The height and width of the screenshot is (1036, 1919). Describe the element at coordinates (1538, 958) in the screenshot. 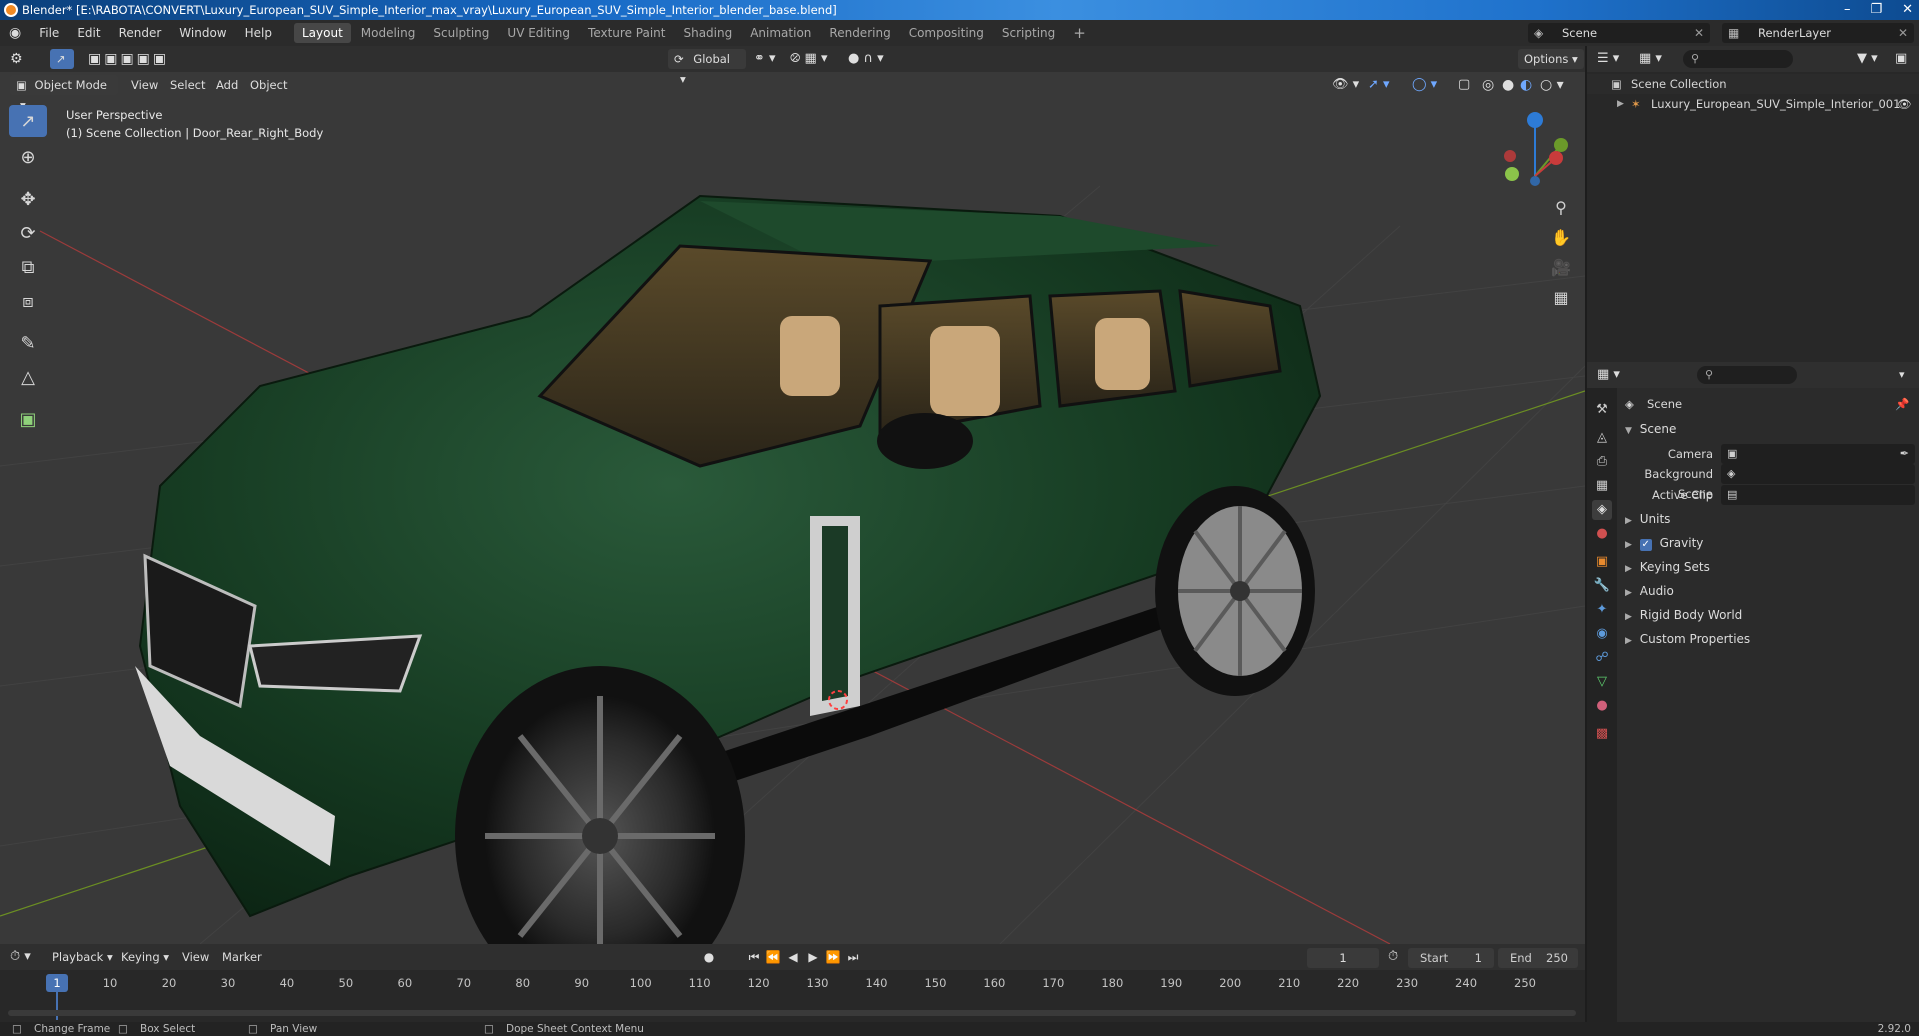

I see `end-frame-field: End 250` at that location.